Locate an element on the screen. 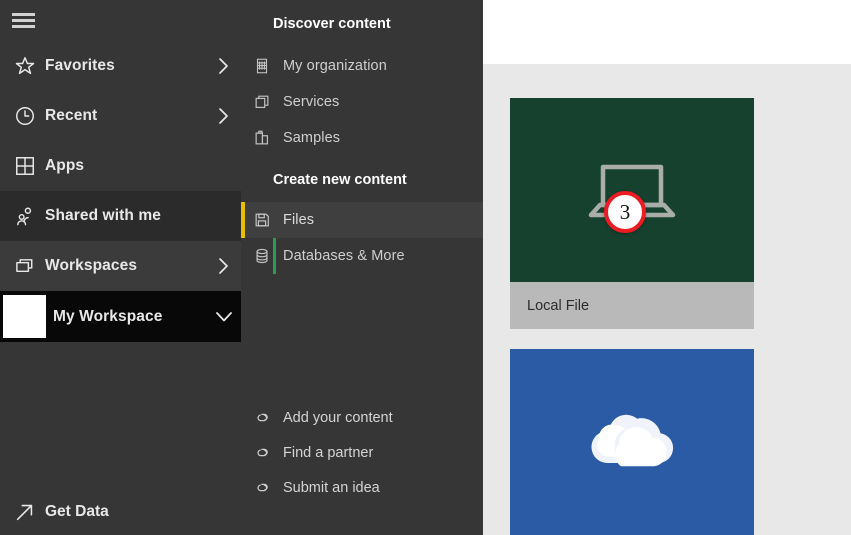 This screenshot has height=535, width=851. samples-clipboard-icon is located at coordinates (262, 138).